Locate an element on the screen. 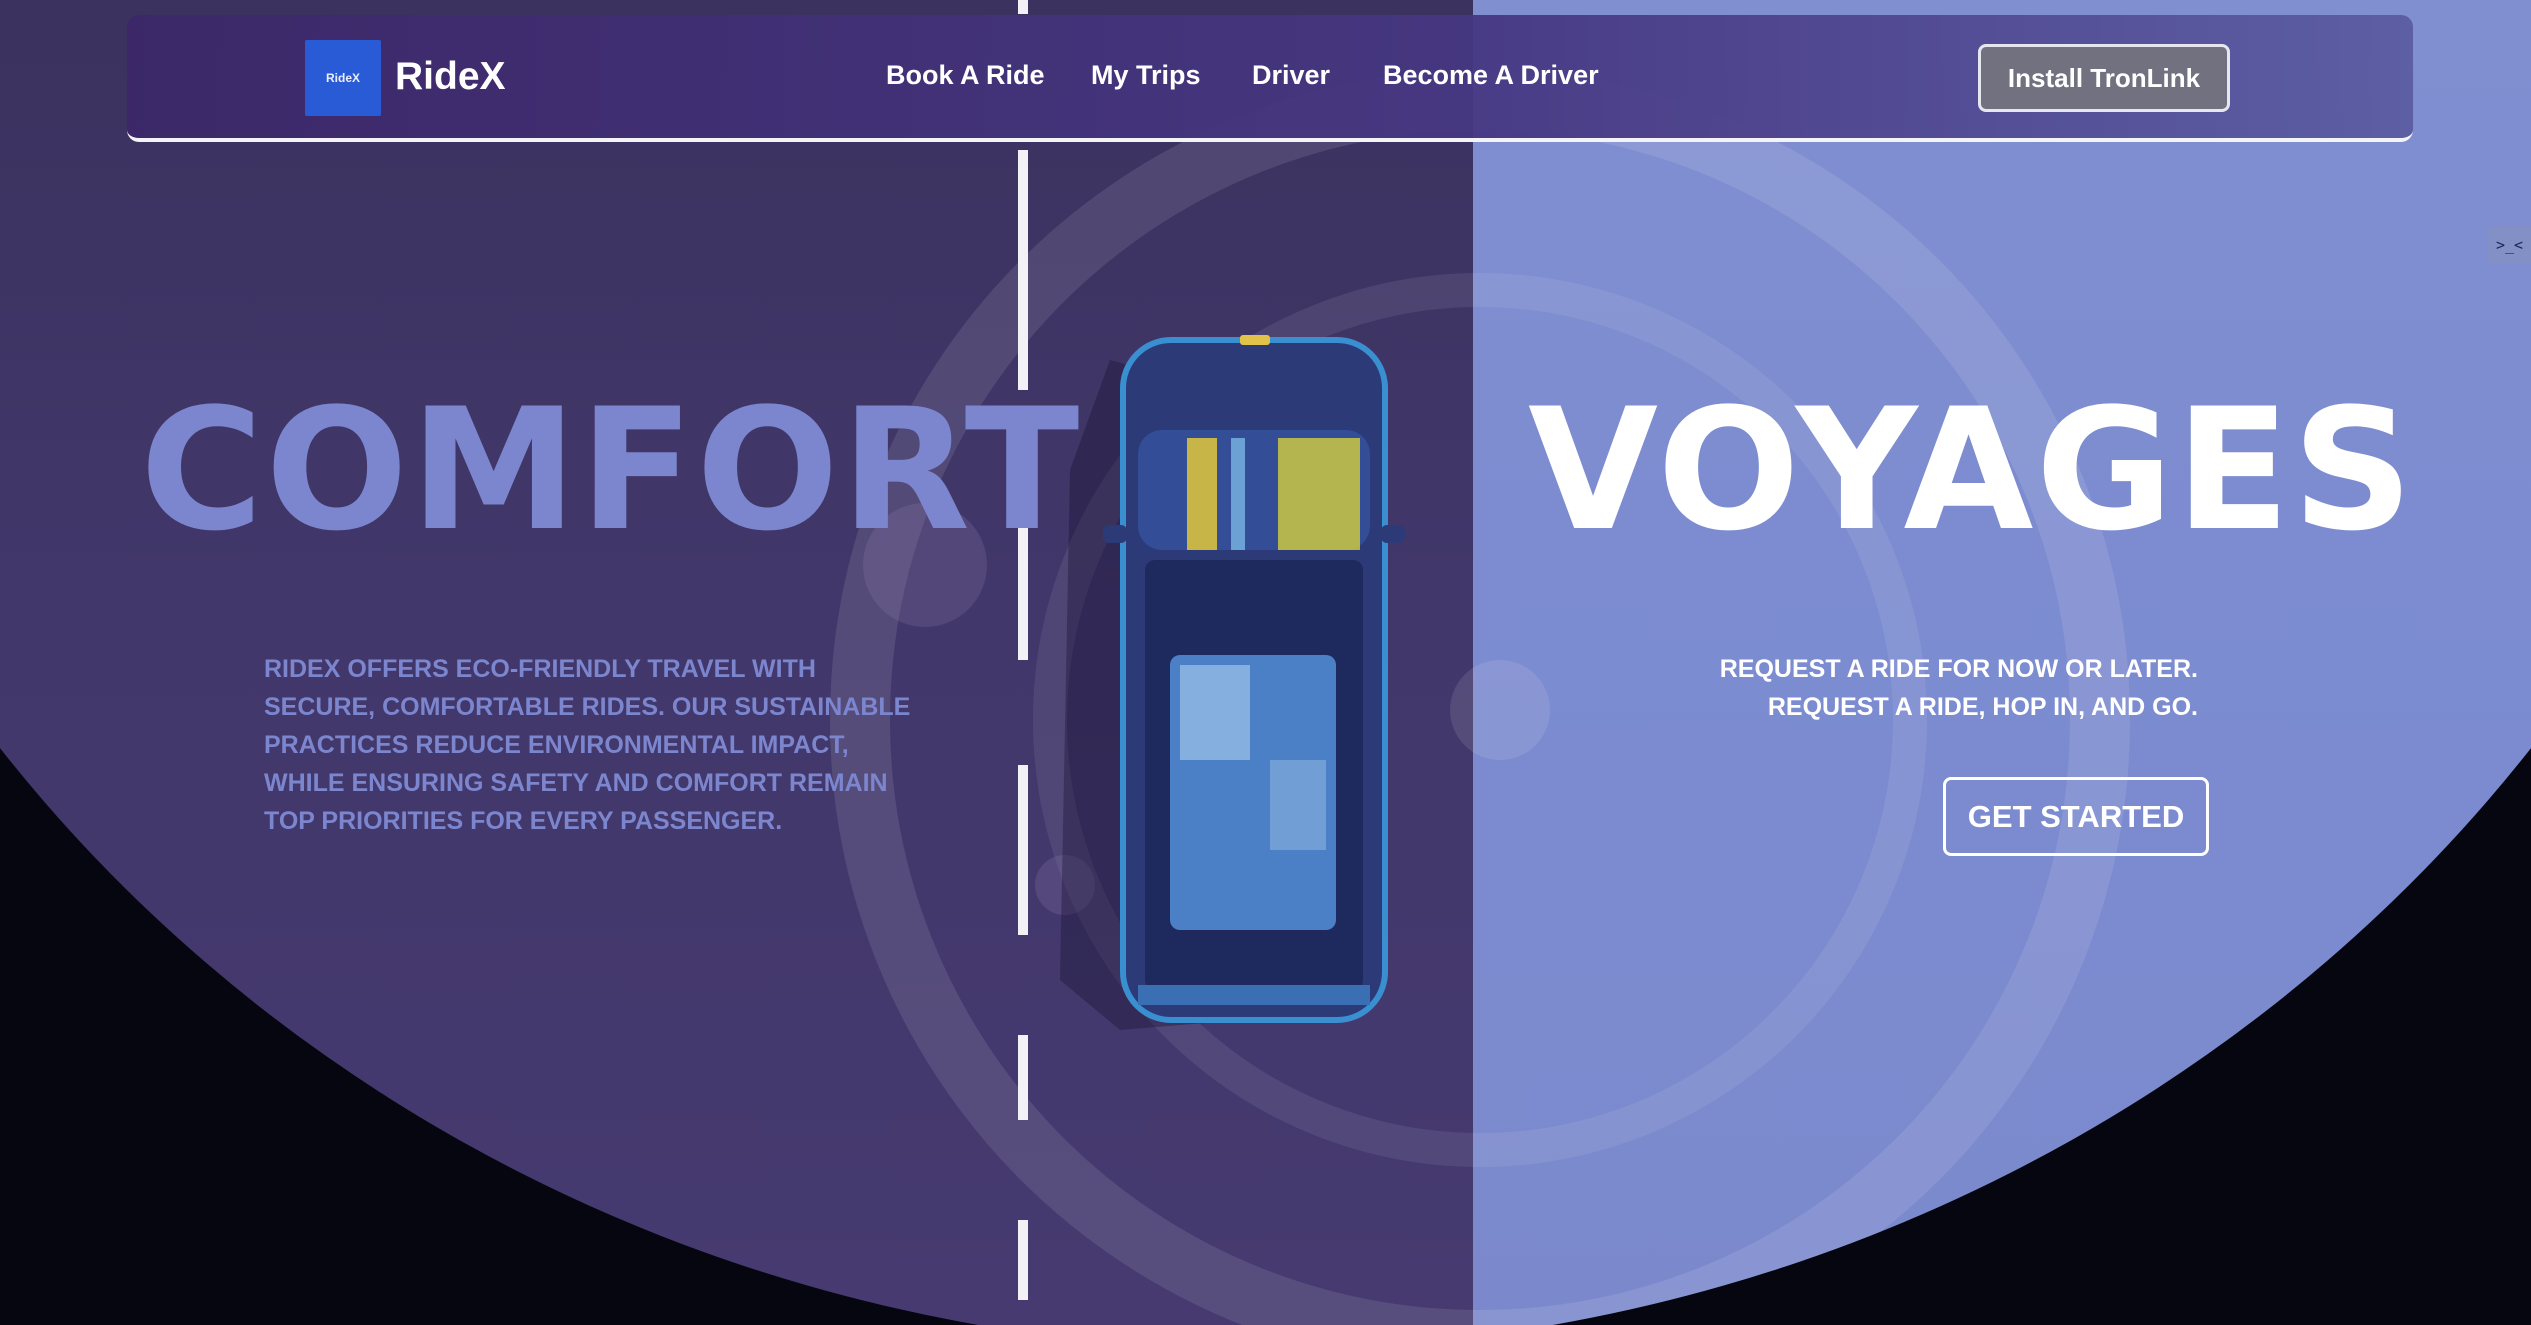  lane-markings is located at coordinates (1023, 650).